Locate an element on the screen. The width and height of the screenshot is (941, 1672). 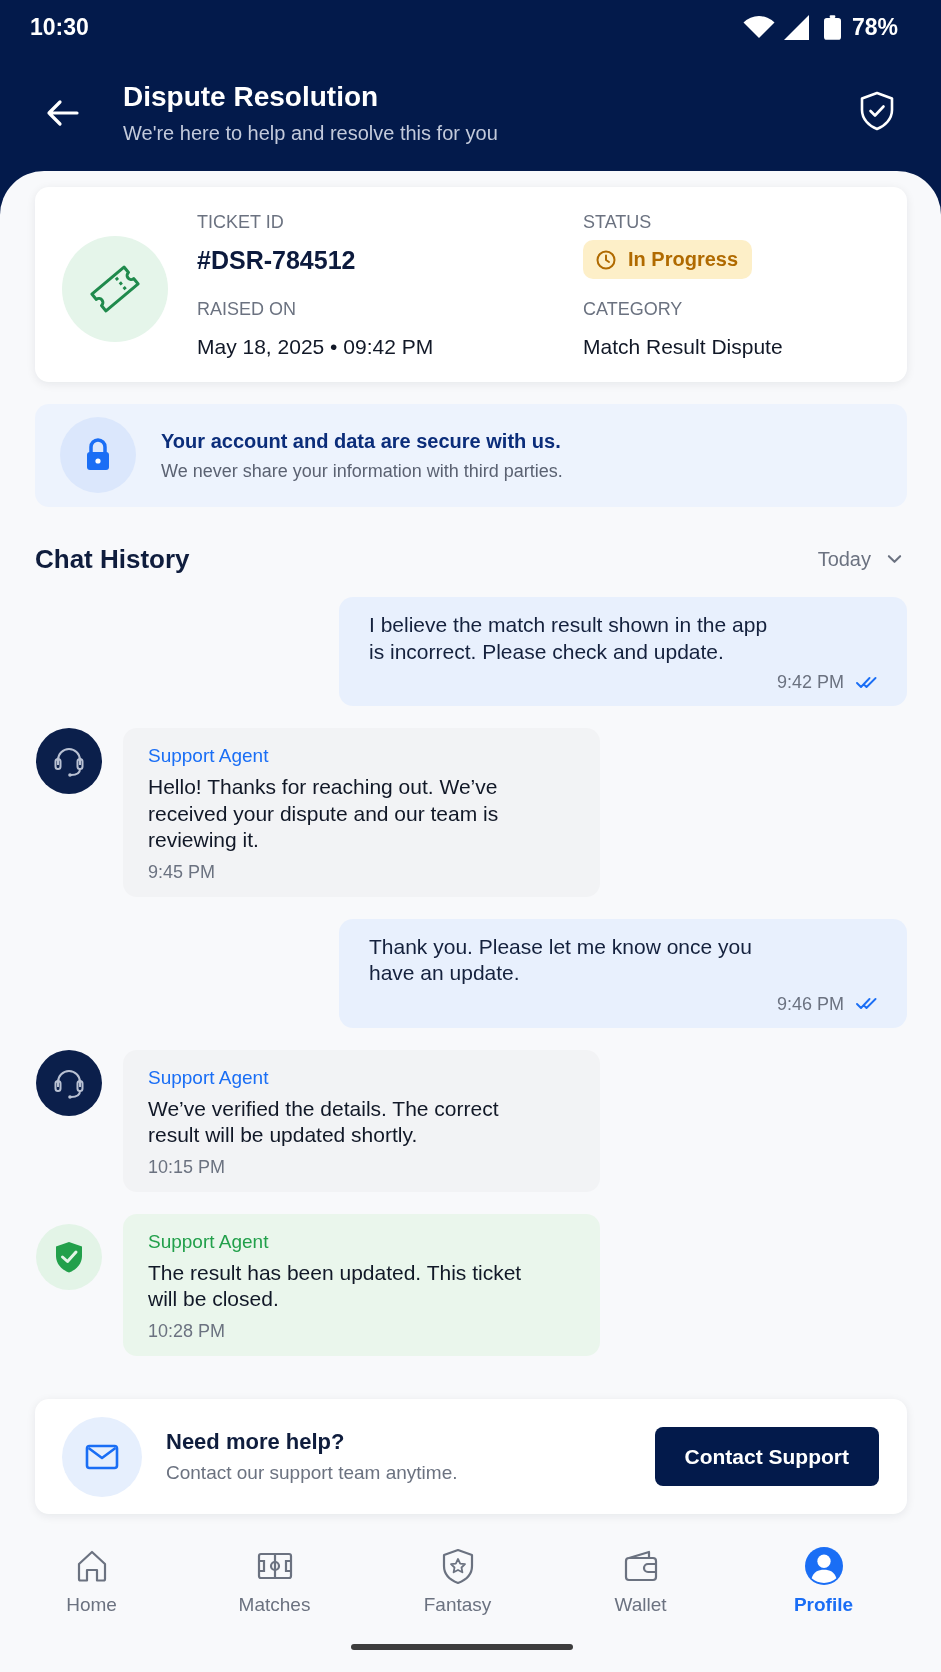
message-time: 10:28 PM is located at coordinates (187, 1330).